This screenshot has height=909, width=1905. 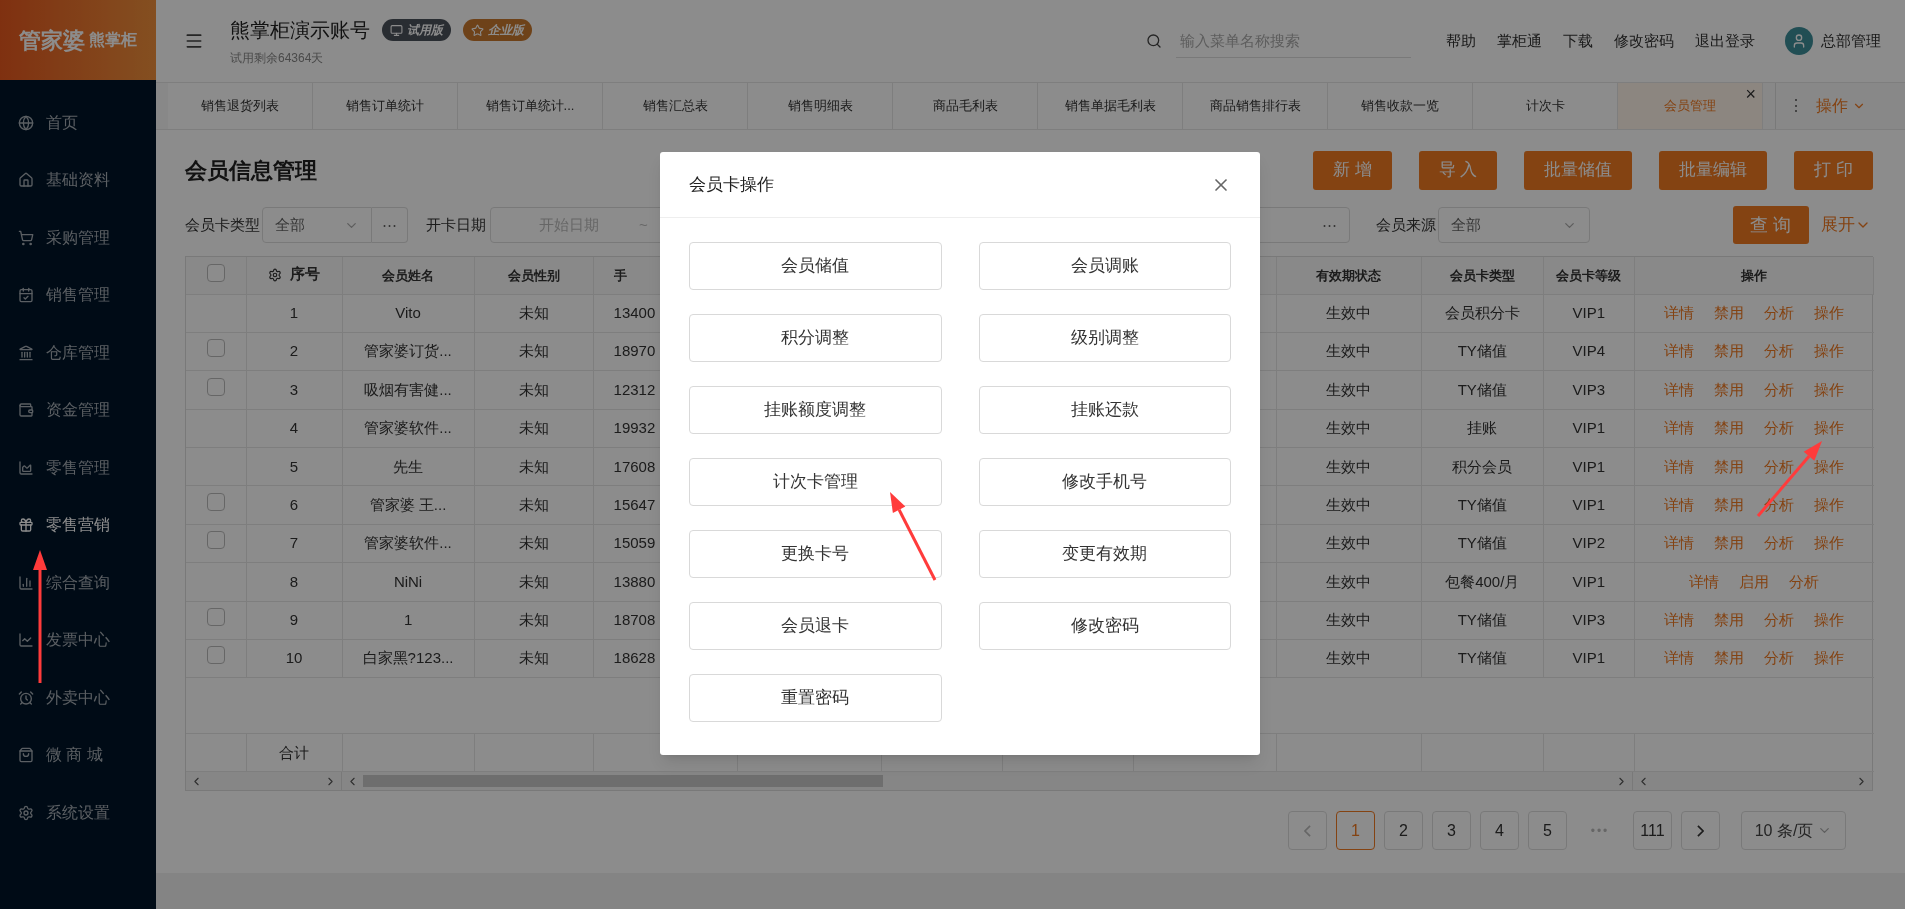 What do you see at coordinates (815, 338) in the screenshot?
I see `dialog-option-button: 积分调整` at bounding box center [815, 338].